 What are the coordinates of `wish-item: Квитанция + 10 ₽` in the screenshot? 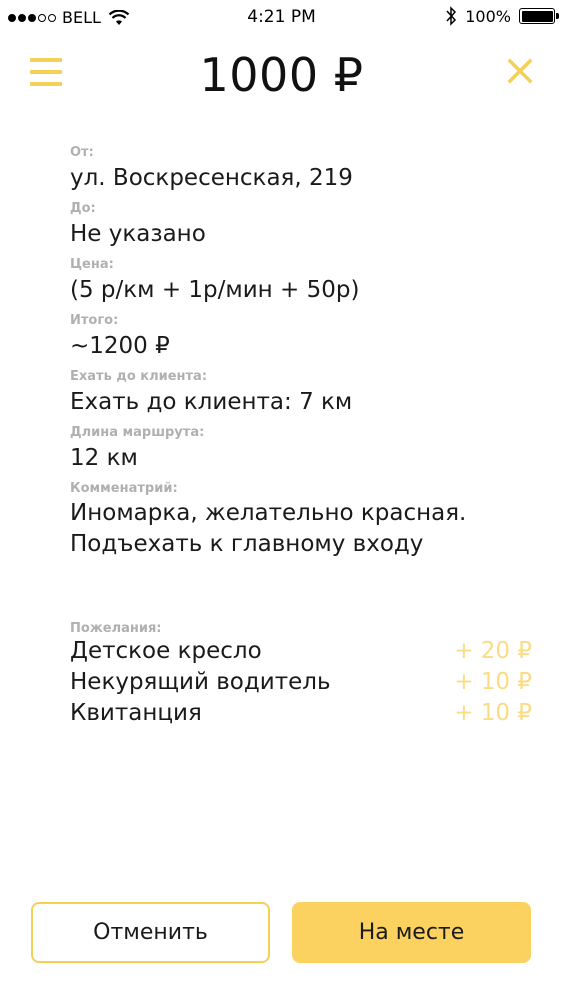 It's located at (301, 715).